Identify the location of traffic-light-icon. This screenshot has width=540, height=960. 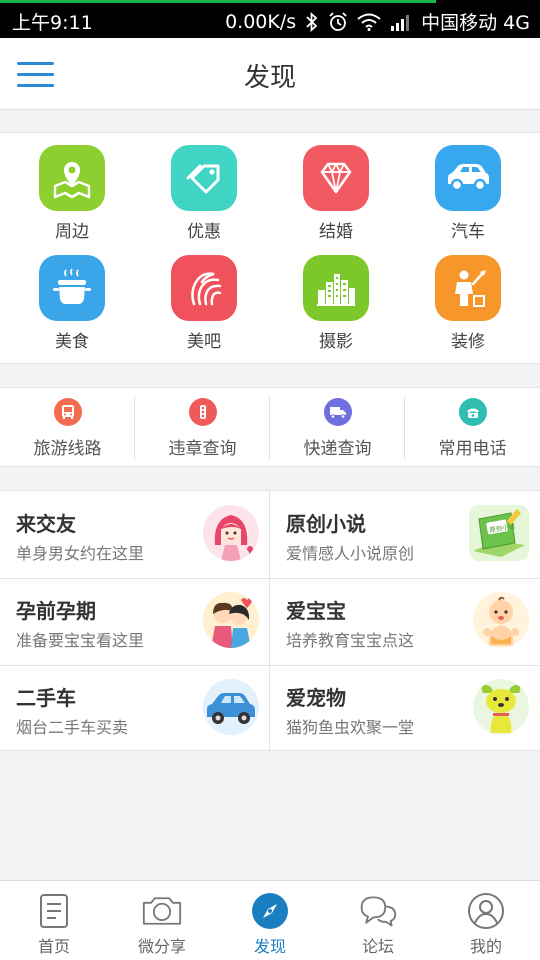
(202, 412).